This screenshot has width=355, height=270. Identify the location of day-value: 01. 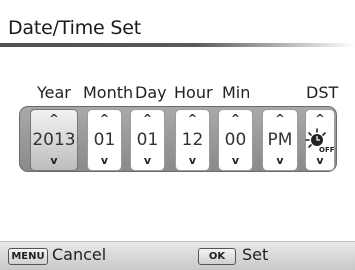
(147, 140).